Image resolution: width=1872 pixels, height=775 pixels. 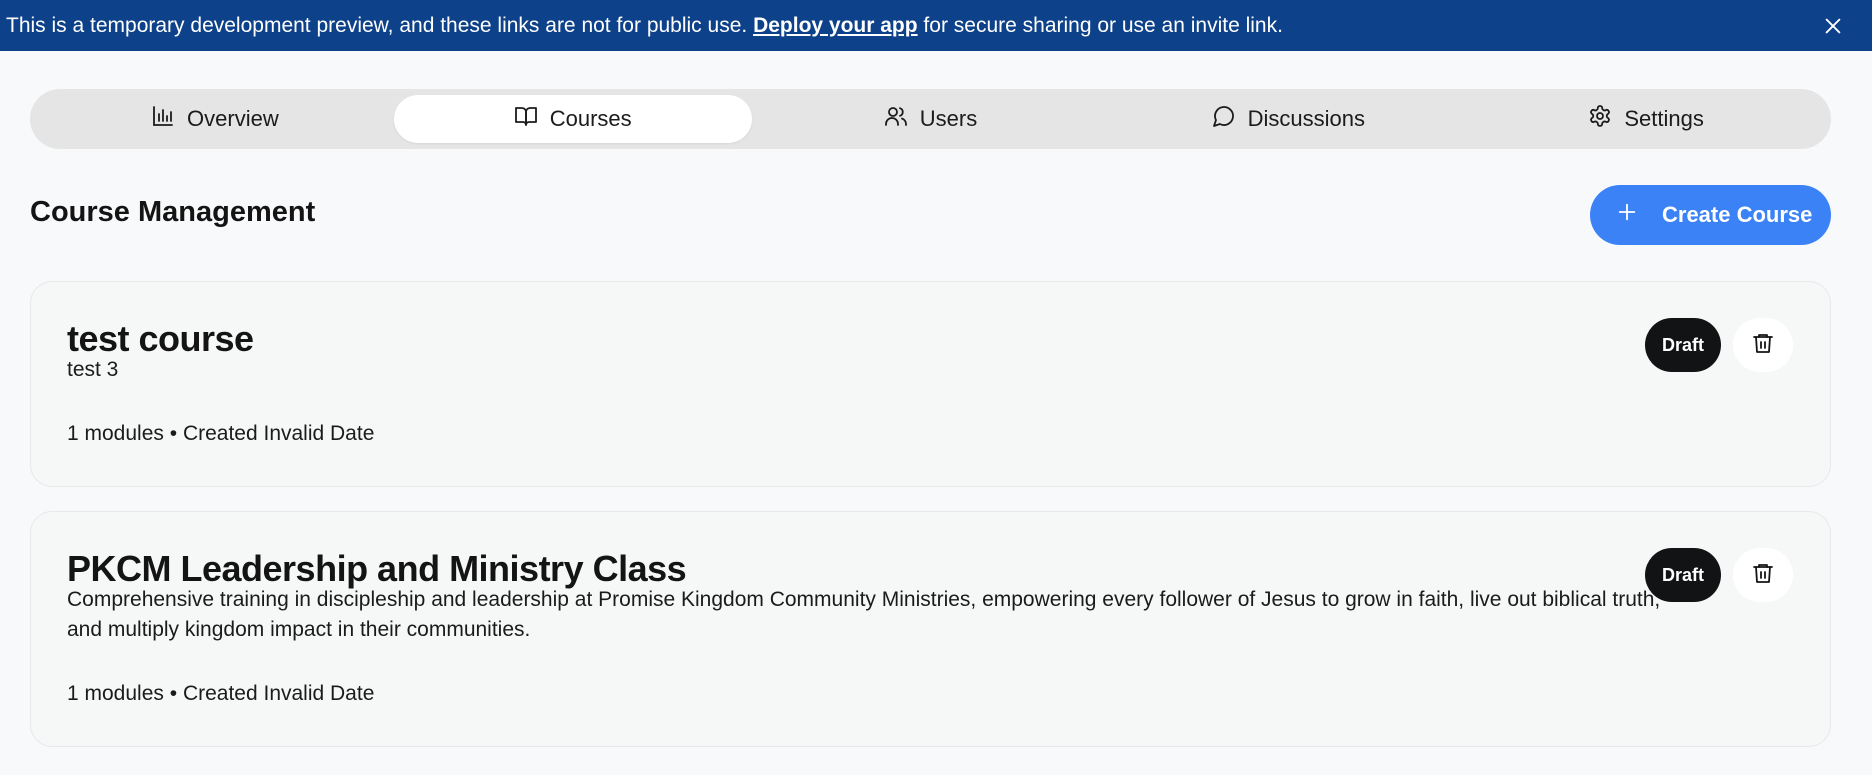 I want to click on gear-icon, so click(x=1600, y=119).